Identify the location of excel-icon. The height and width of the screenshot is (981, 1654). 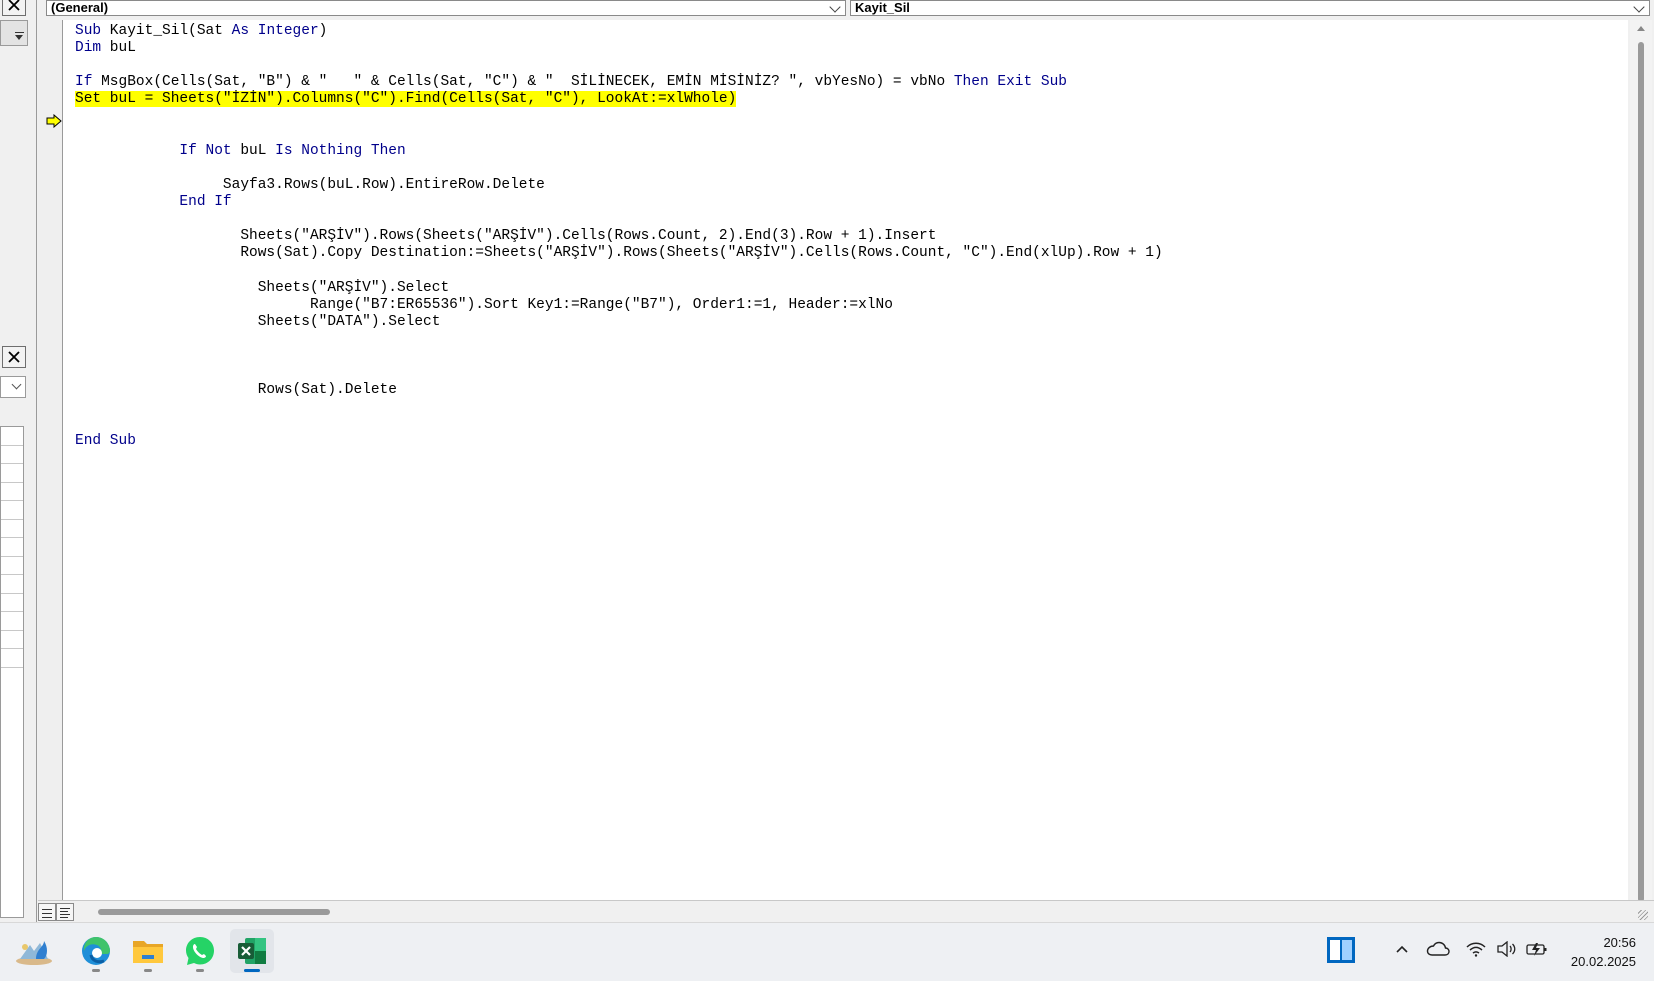
(252, 951).